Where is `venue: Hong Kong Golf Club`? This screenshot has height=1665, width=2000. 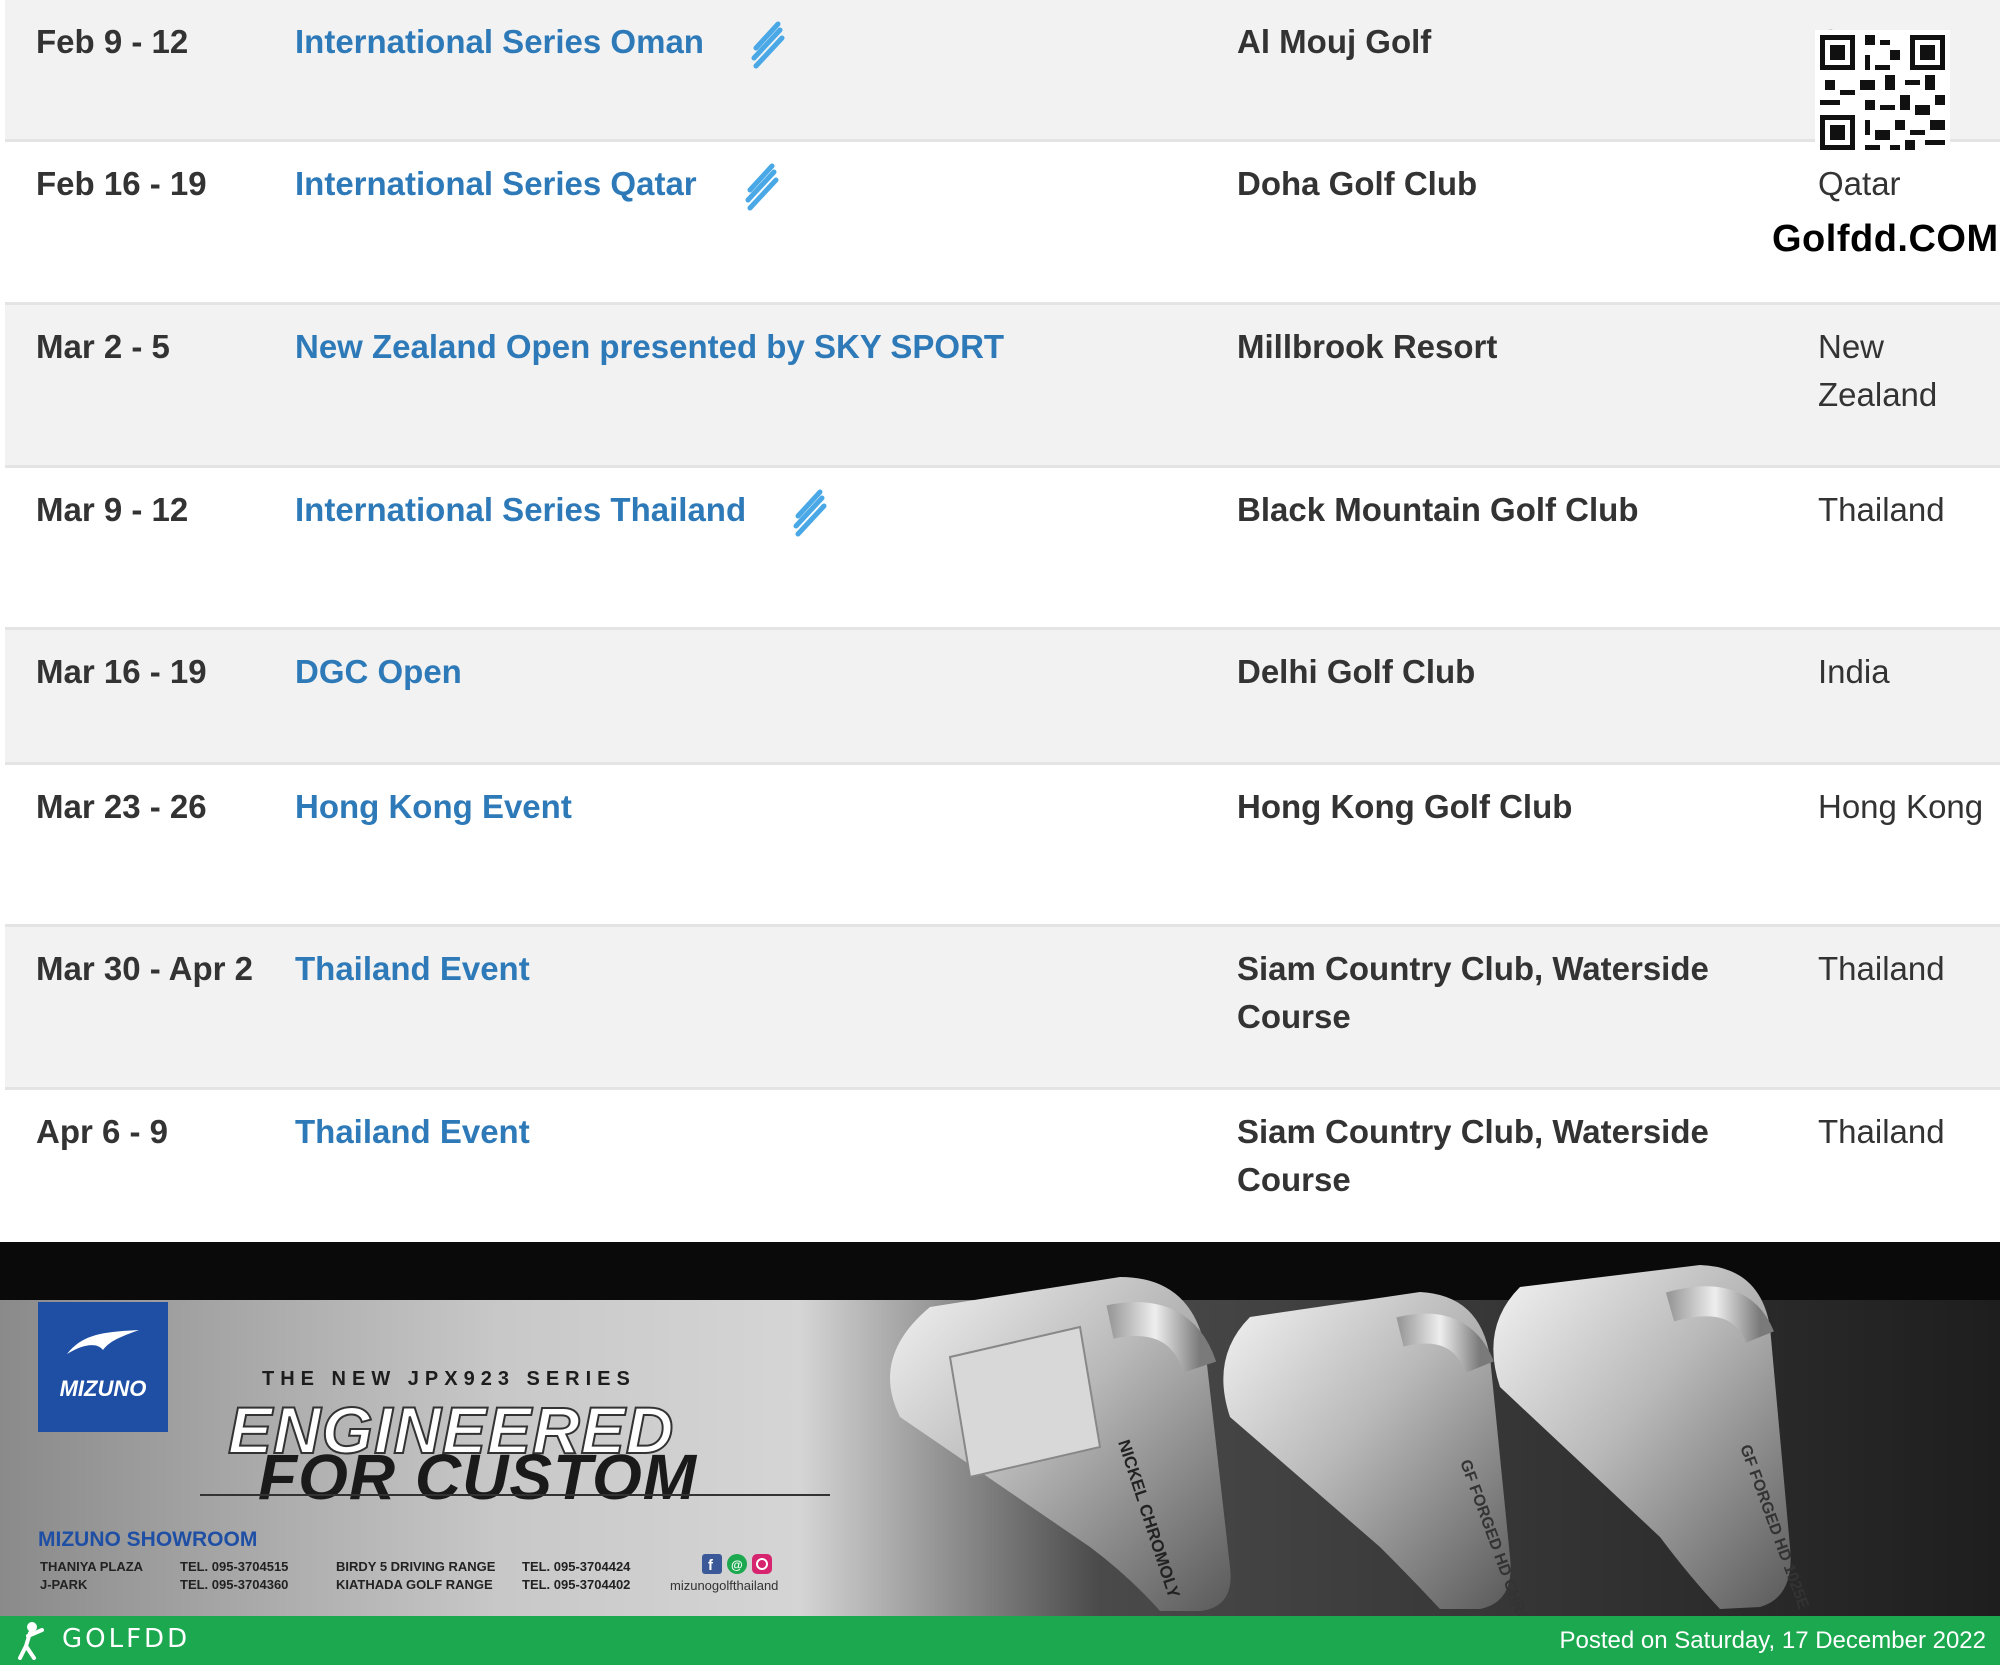
venue: Hong Kong Golf Club is located at coordinates (1405, 806).